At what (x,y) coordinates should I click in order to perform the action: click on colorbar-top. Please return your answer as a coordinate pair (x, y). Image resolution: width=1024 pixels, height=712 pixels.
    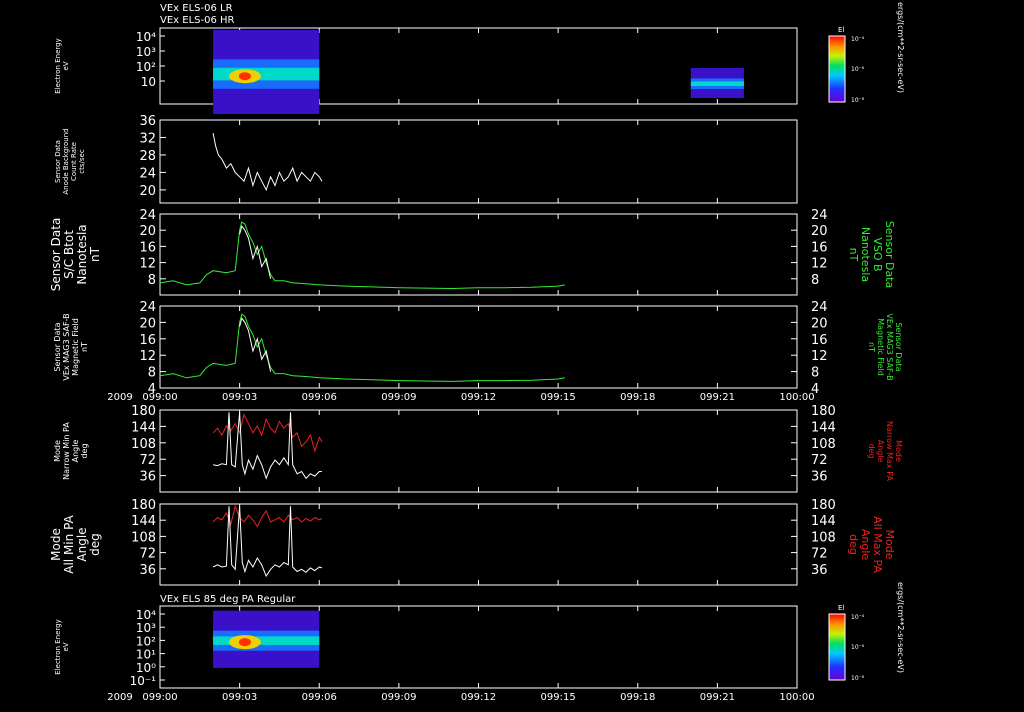
    Looking at the image, I should click on (837, 69).